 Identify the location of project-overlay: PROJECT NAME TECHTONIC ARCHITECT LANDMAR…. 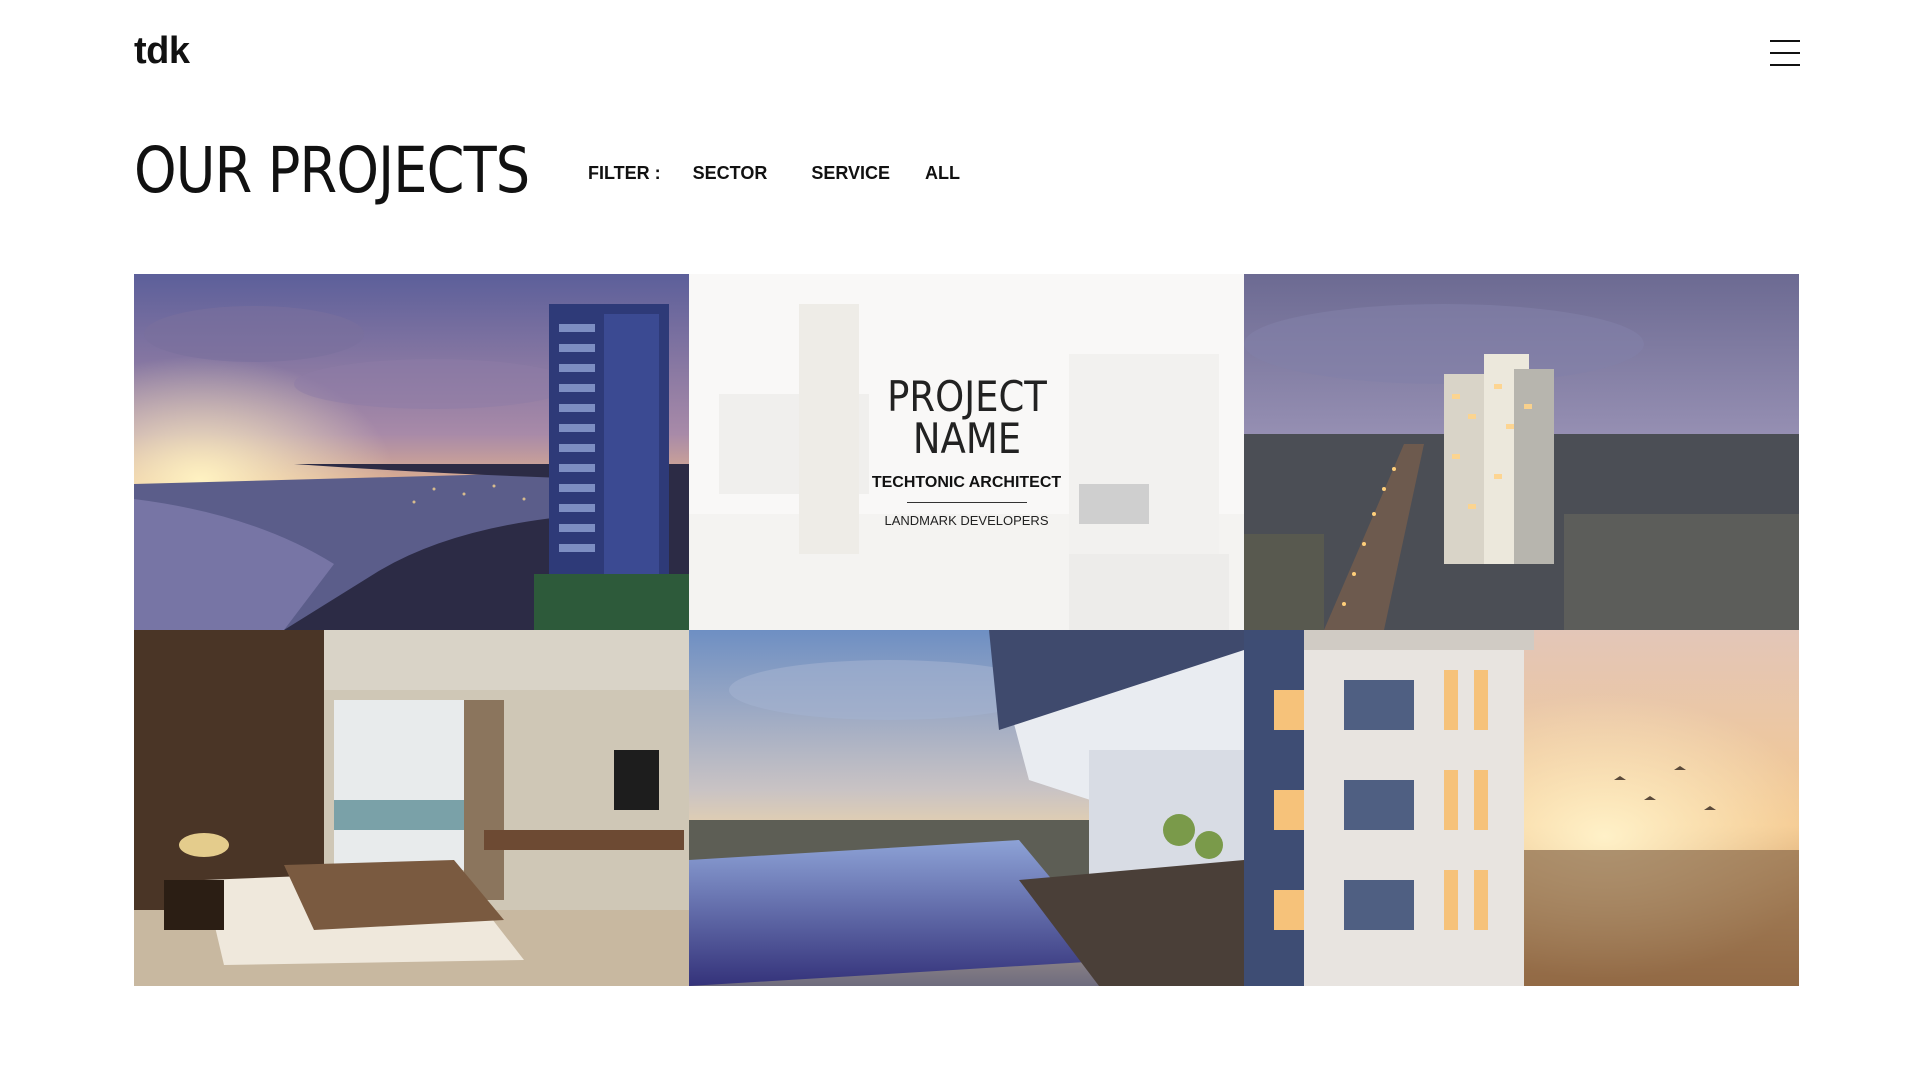
(966, 452).